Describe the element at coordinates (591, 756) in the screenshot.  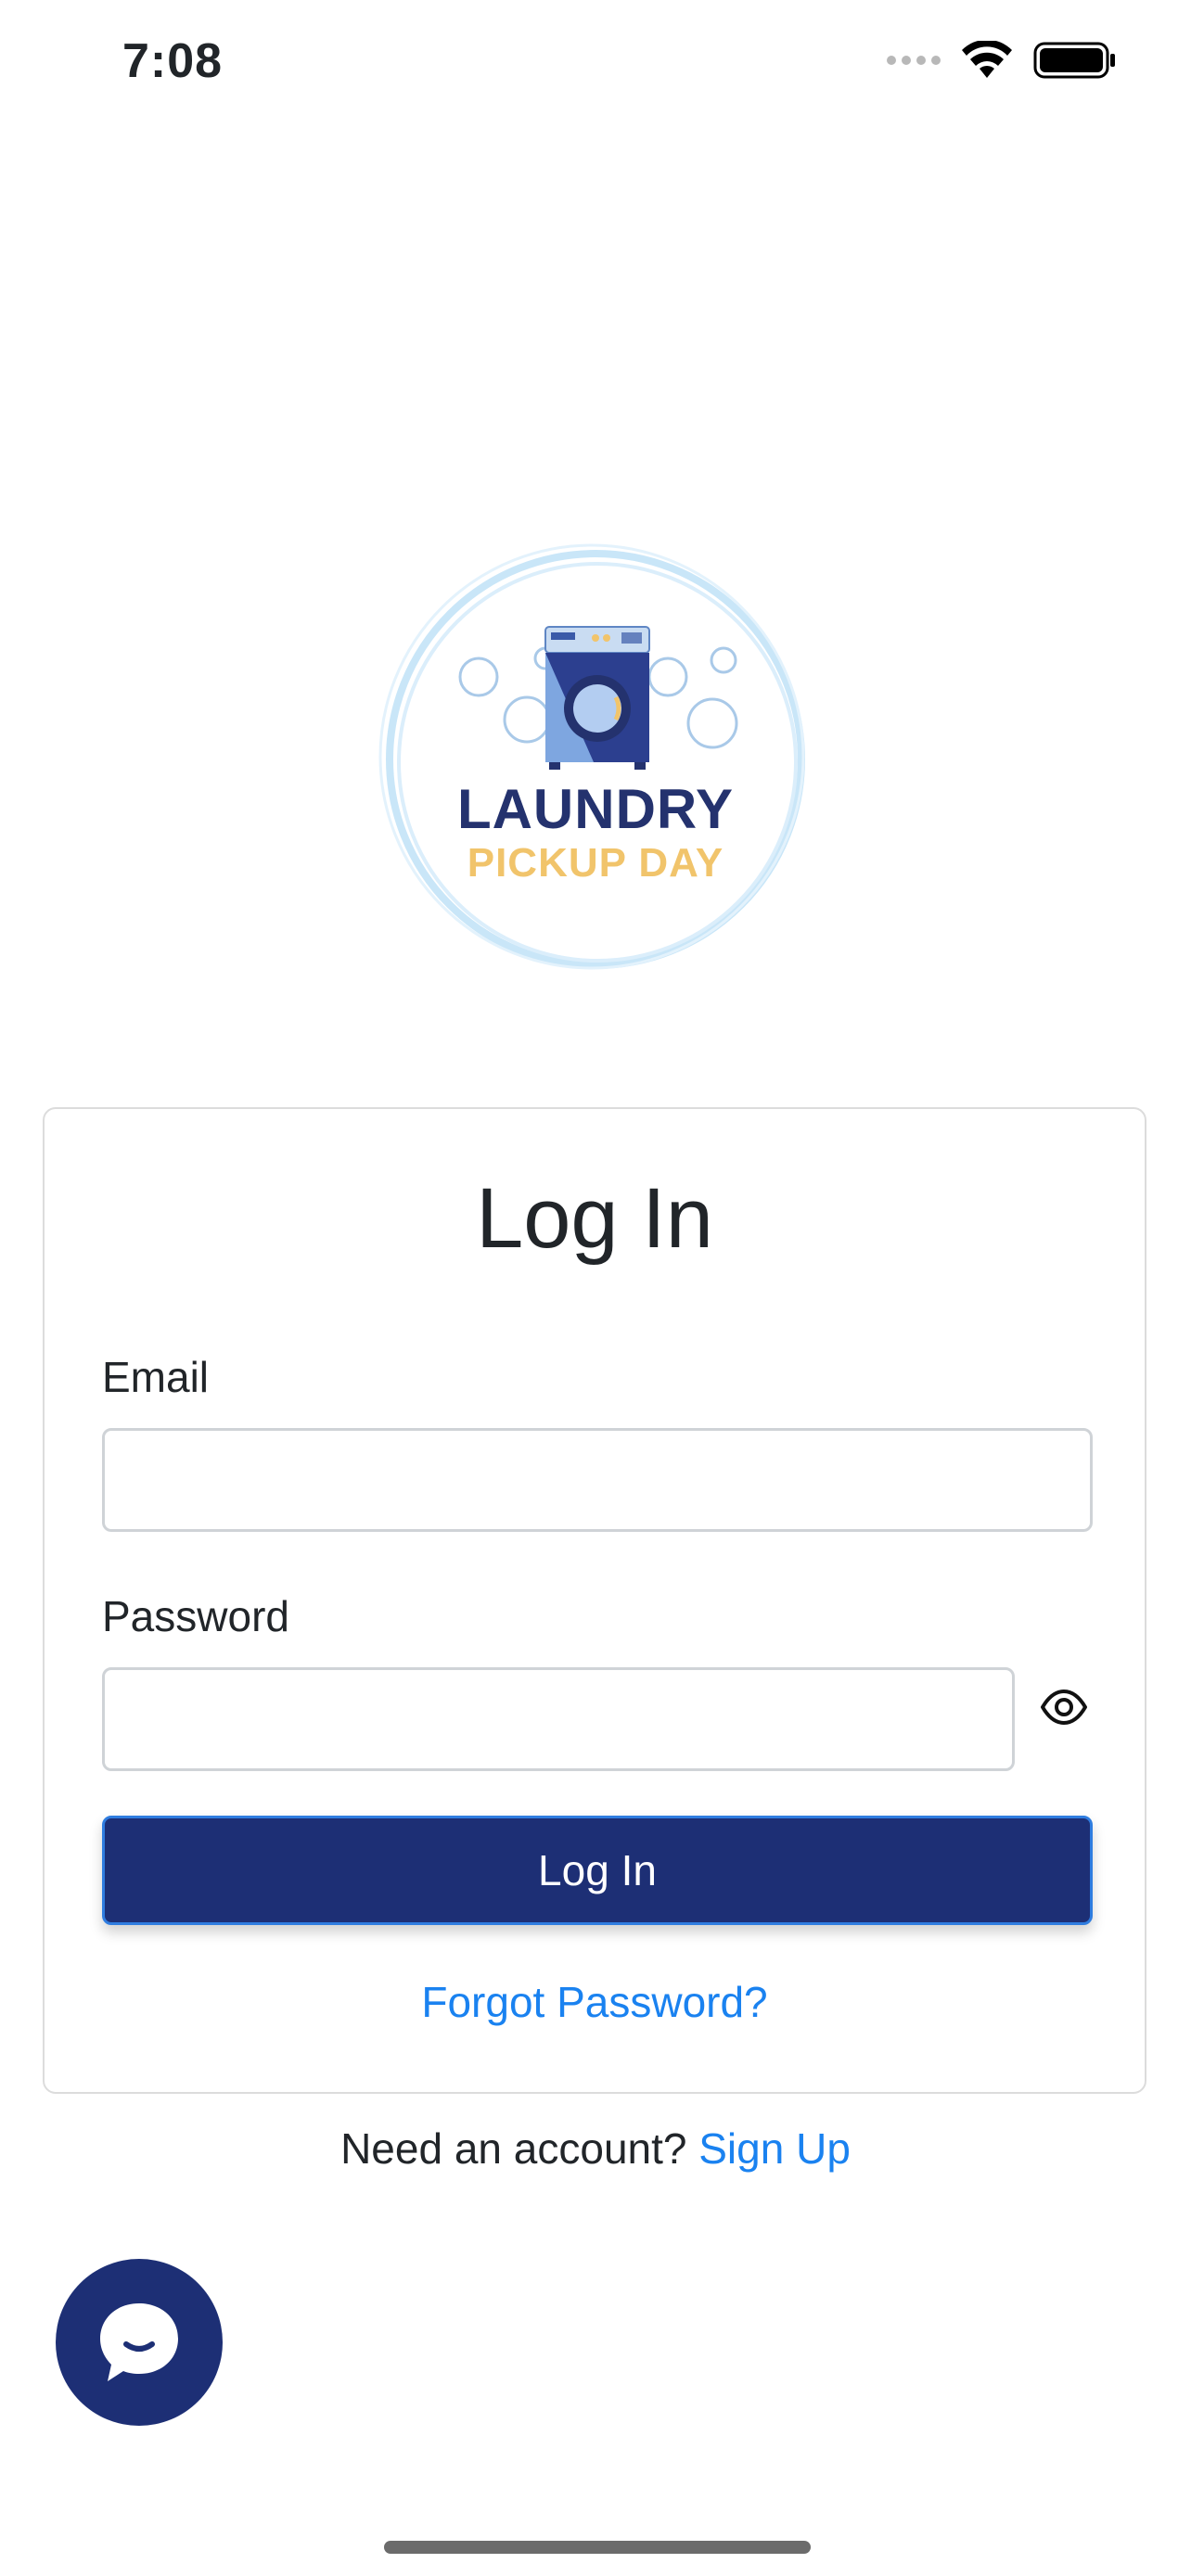
I see `logo-graphic` at that location.